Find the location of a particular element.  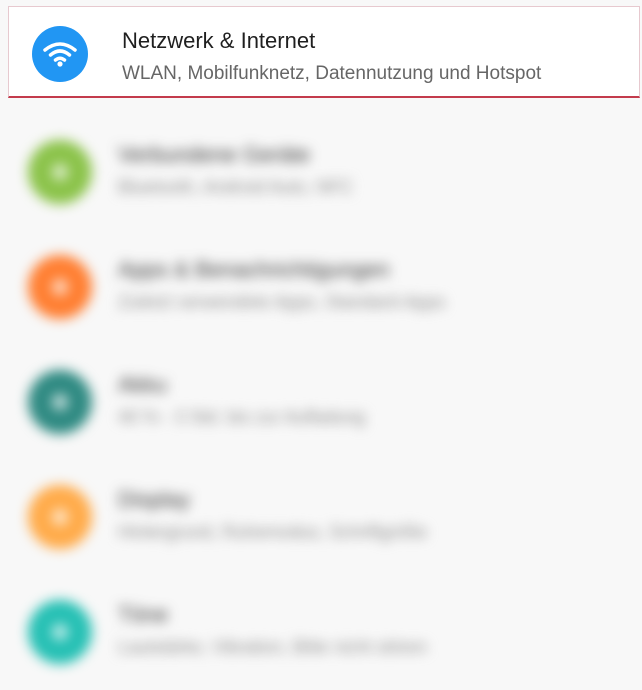

apps-icon is located at coordinates (60, 287).